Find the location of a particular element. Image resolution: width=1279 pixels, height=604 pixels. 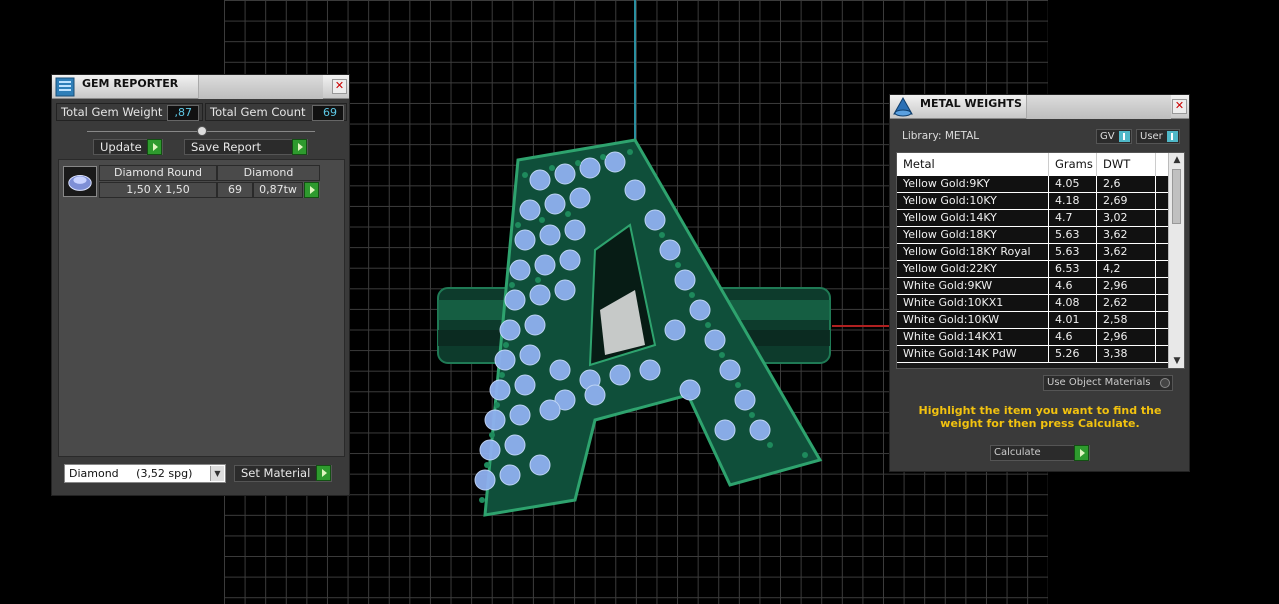

total-gem-count-label: Total Gem Count is located at coordinates (258, 112).